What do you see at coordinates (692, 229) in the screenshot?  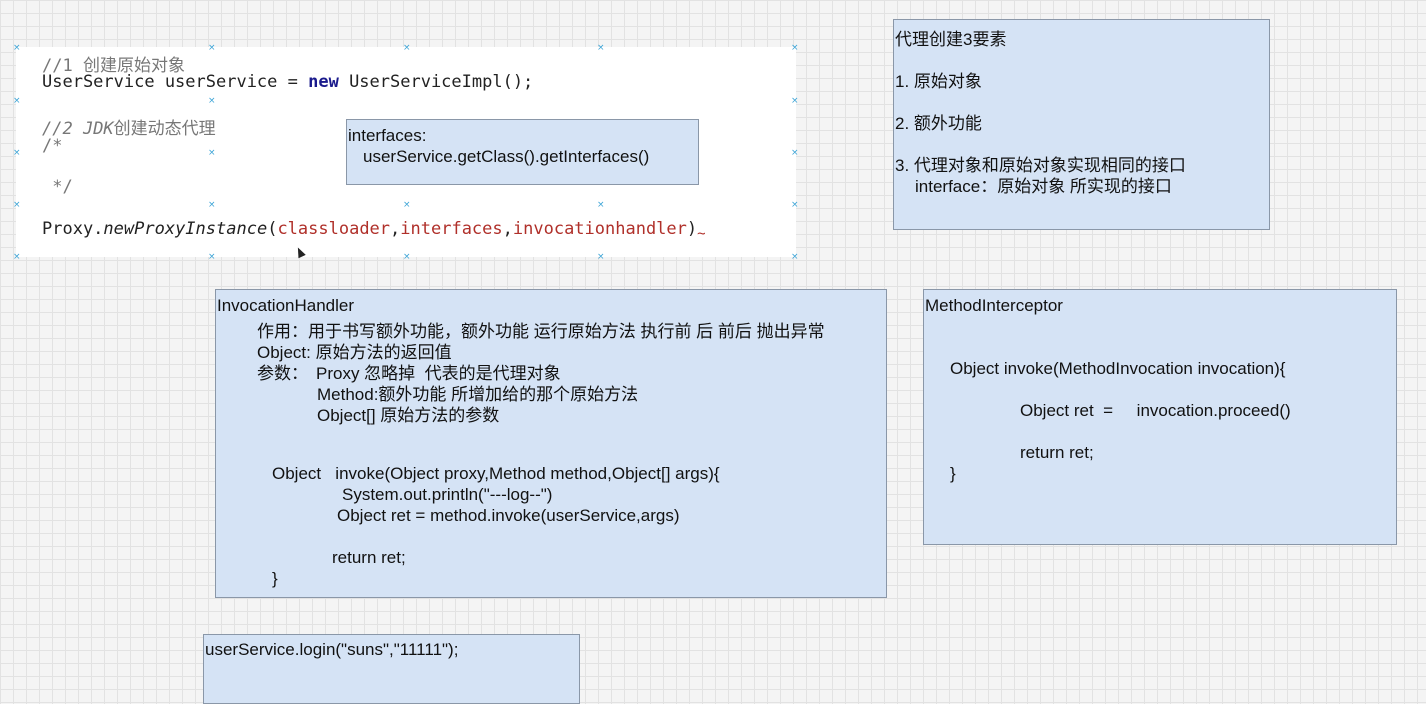 I see `code-text: )` at bounding box center [692, 229].